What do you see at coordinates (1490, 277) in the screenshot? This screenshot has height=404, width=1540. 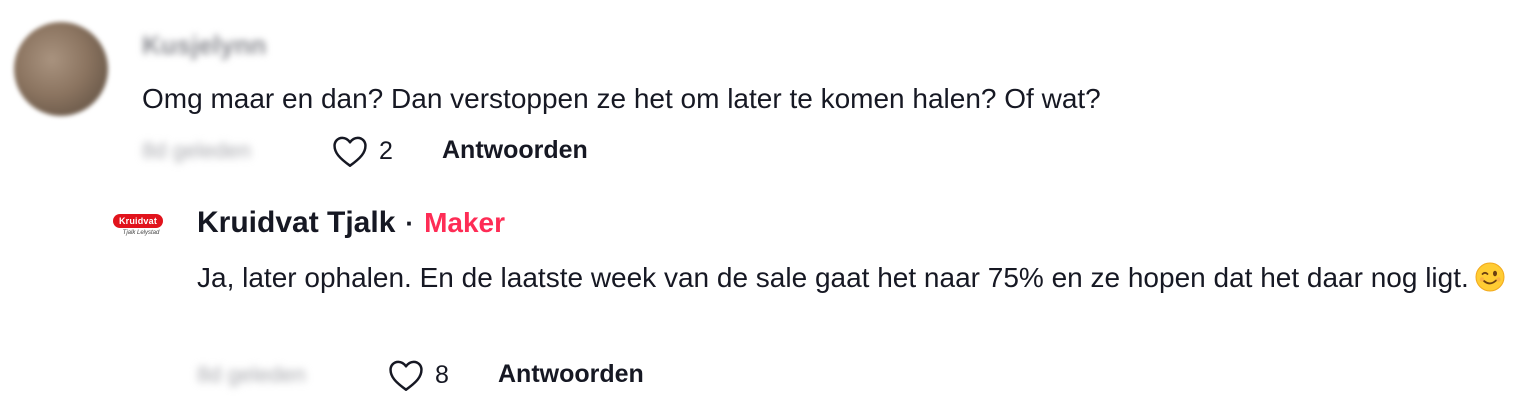 I see `wink-emoji-icon` at bounding box center [1490, 277].